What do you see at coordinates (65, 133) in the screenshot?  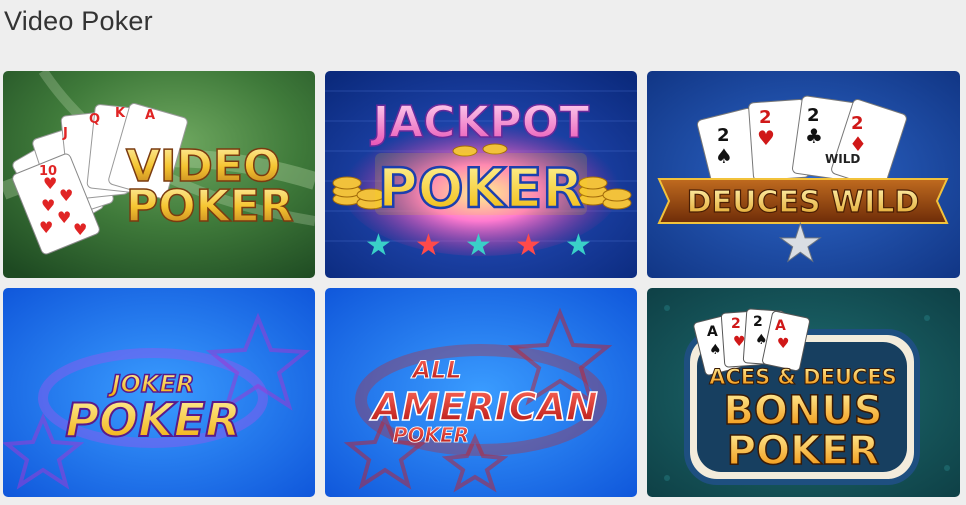 I see `card-jack-label: J` at bounding box center [65, 133].